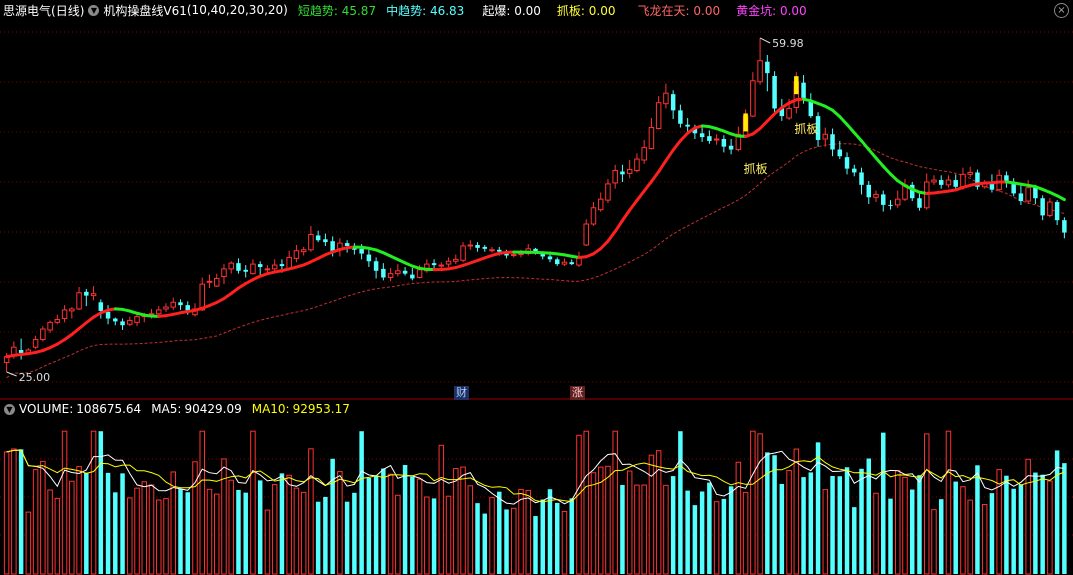 This screenshot has width=1073, height=575. Describe the element at coordinates (461, 393) in the screenshot. I see `badge-cai: 财` at that location.